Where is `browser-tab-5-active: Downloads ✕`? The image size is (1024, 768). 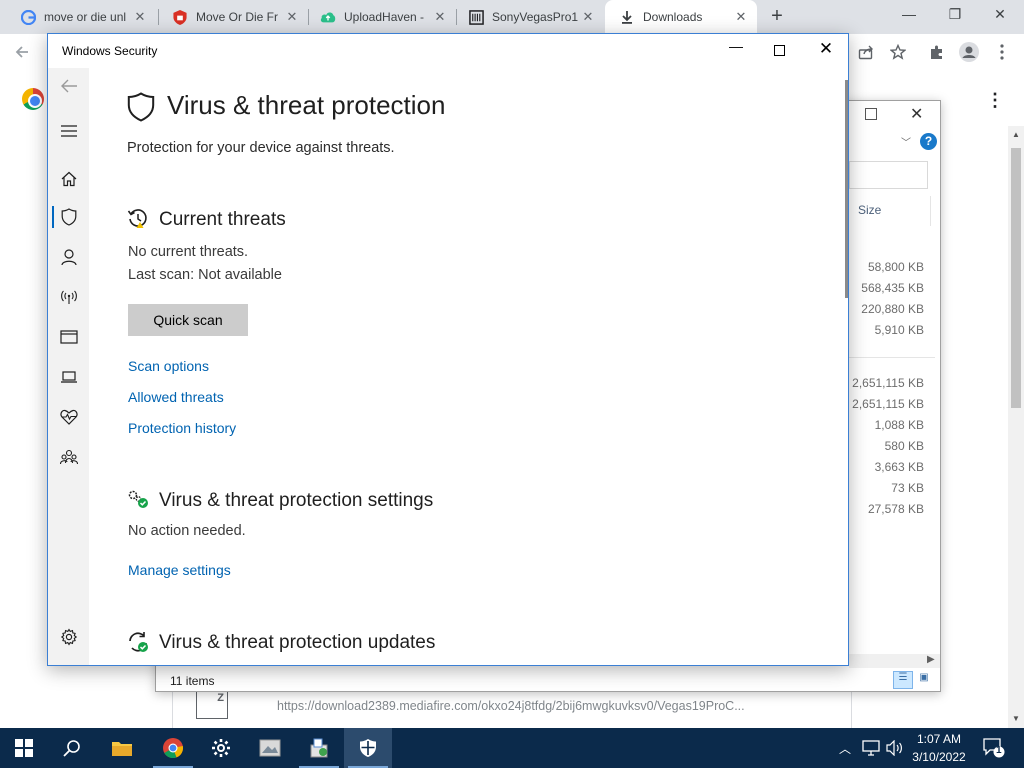 browser-tab-5-active: Downloads ✕ is located at coordinates (681, 17).